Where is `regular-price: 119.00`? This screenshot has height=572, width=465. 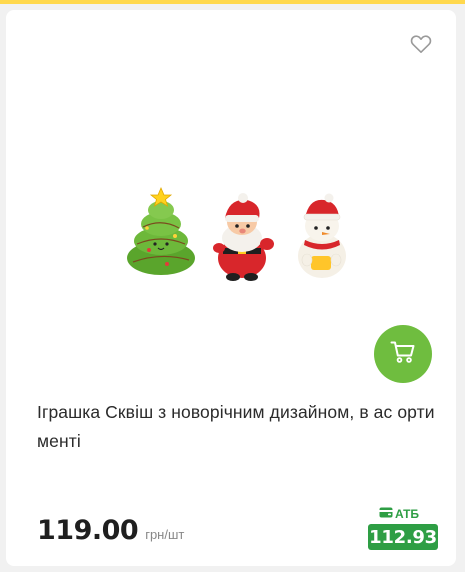 regular-price: 119.00 is located at coordinates (88, 530).